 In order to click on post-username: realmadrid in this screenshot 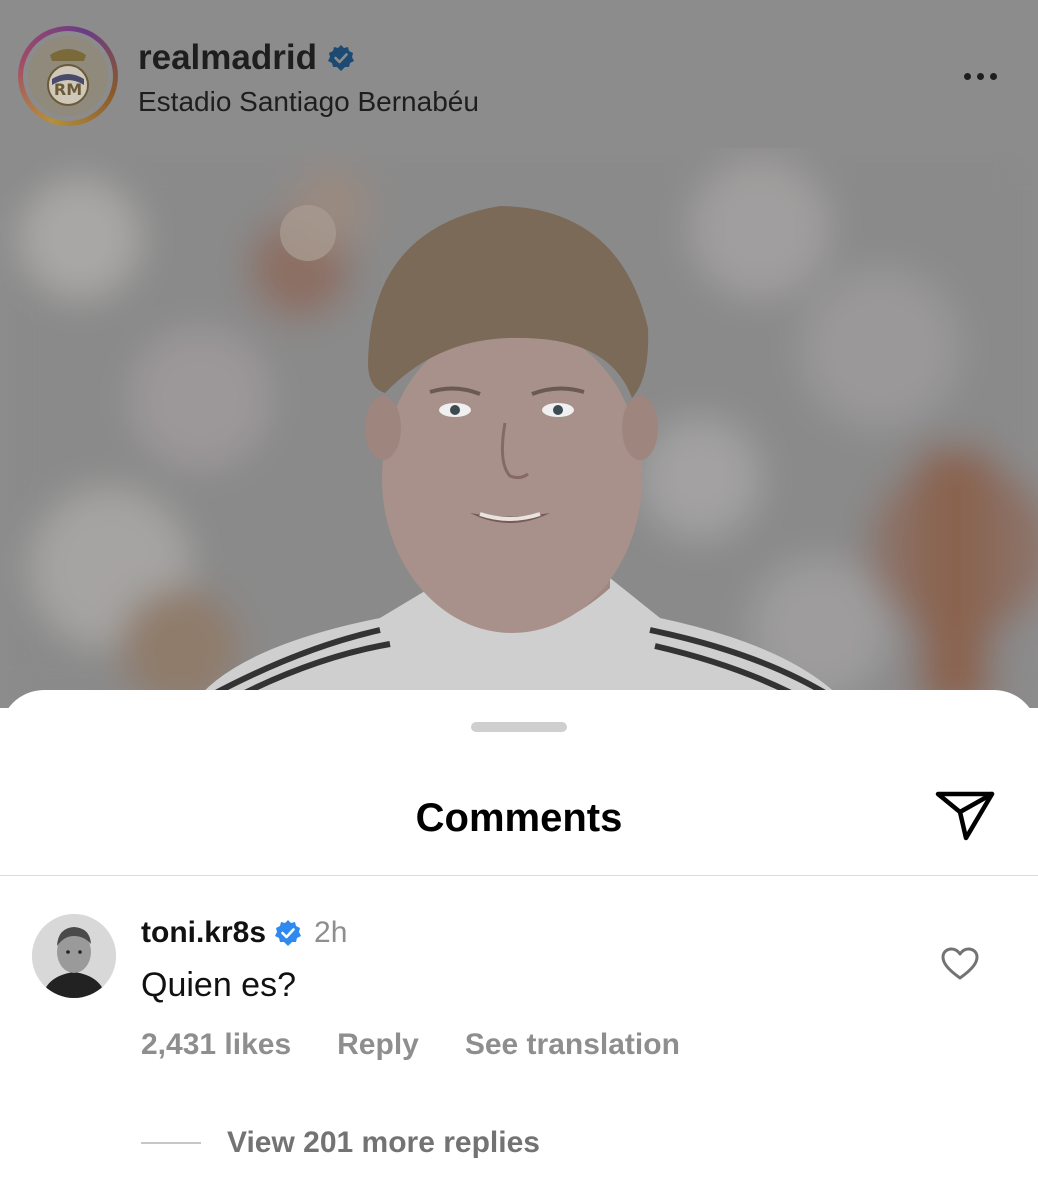, I will do `click(246, 58)`.